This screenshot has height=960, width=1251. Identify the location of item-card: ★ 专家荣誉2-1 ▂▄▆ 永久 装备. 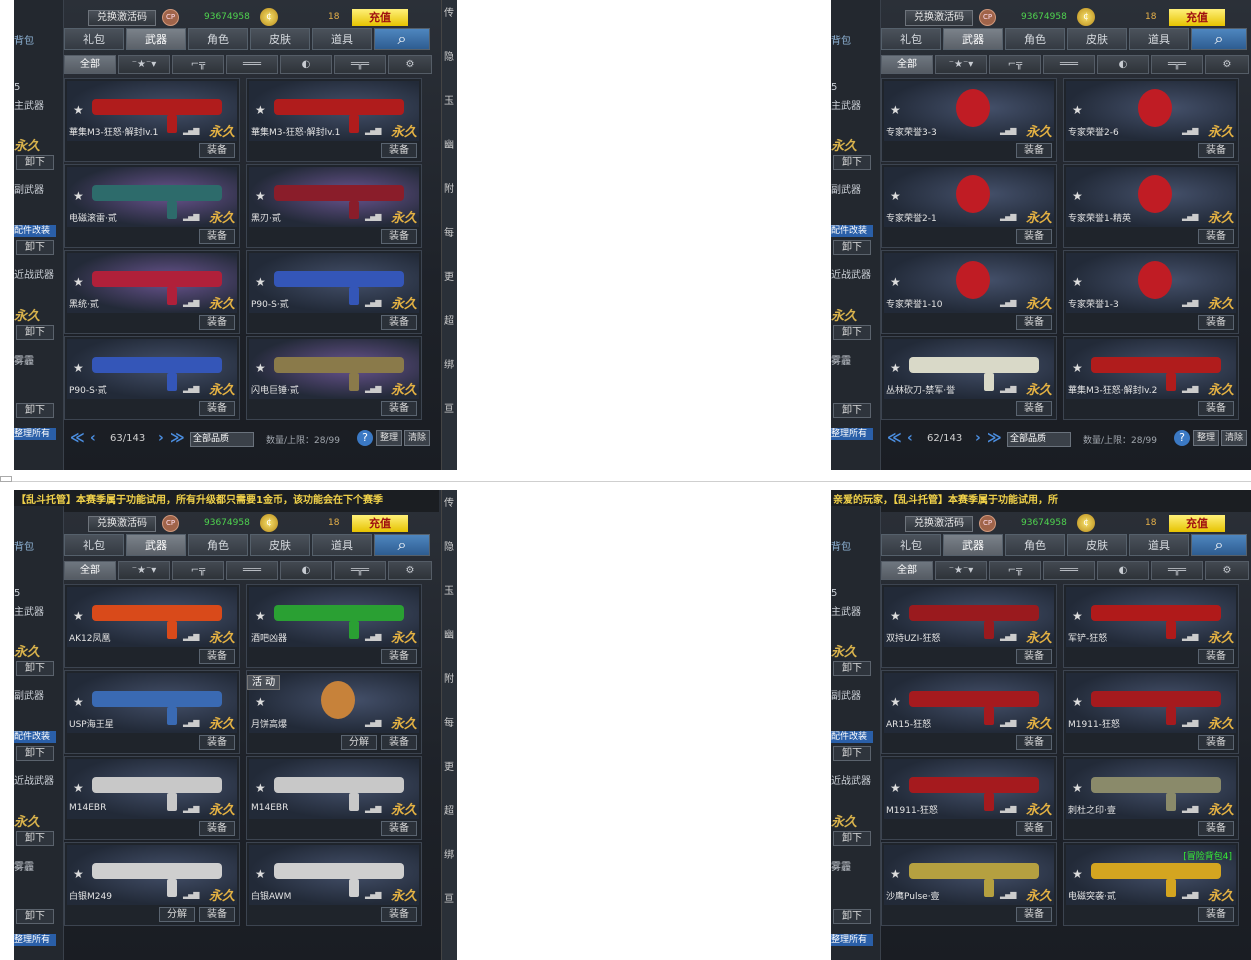
(969, 206).